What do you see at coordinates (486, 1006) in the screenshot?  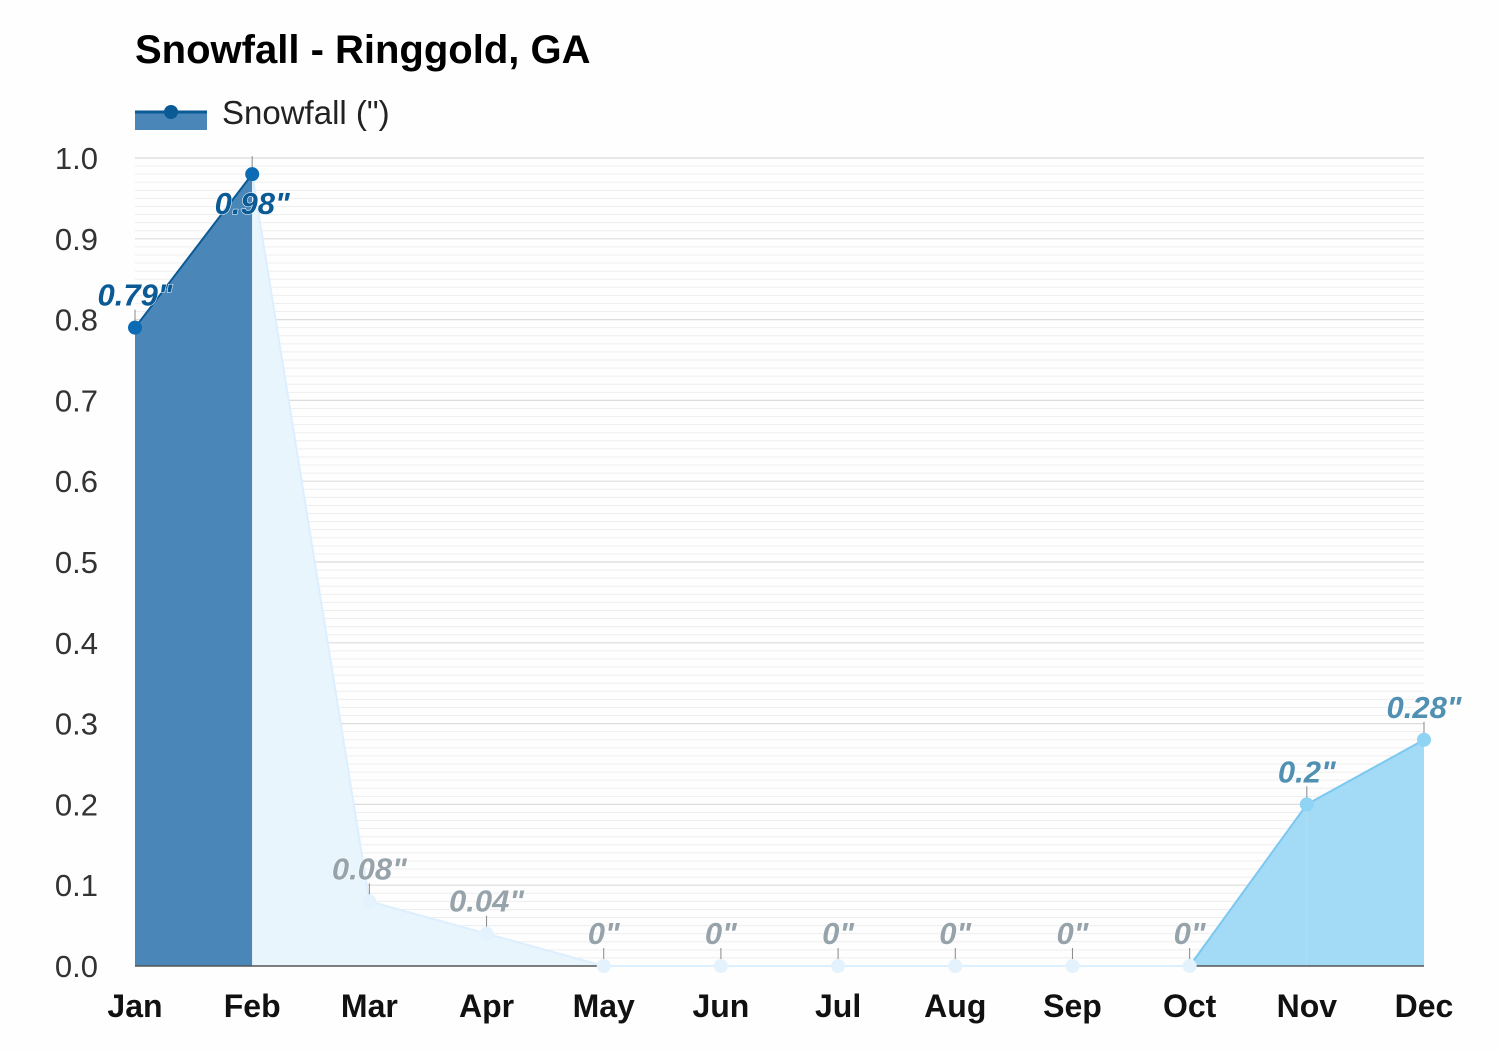 I see `x-tick-label: Apr` at bounding box center [486, 1006].